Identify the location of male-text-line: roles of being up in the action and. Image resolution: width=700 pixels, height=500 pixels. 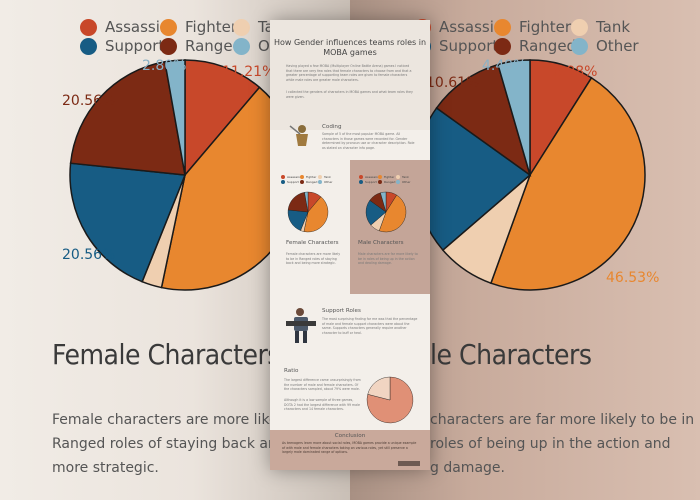
(550, 444).